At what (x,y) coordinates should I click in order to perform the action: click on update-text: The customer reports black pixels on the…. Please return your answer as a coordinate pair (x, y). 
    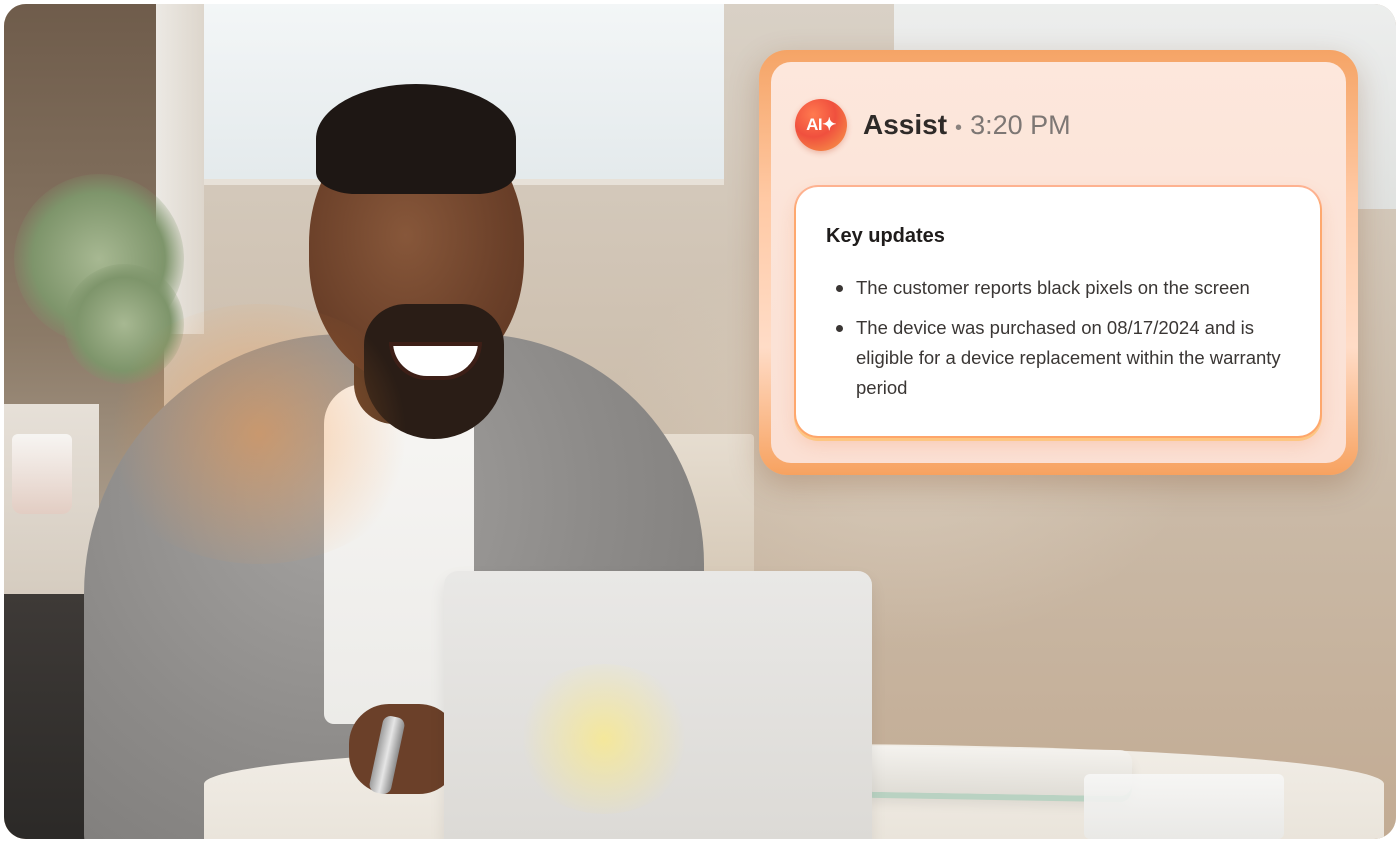
    Looking at the image, I should click on (1053, 287).